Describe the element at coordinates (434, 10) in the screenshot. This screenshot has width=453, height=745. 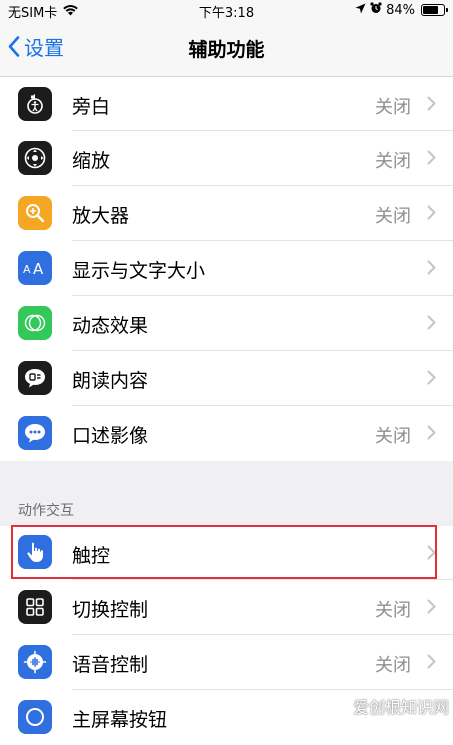
I see `battery-icon` at that location.